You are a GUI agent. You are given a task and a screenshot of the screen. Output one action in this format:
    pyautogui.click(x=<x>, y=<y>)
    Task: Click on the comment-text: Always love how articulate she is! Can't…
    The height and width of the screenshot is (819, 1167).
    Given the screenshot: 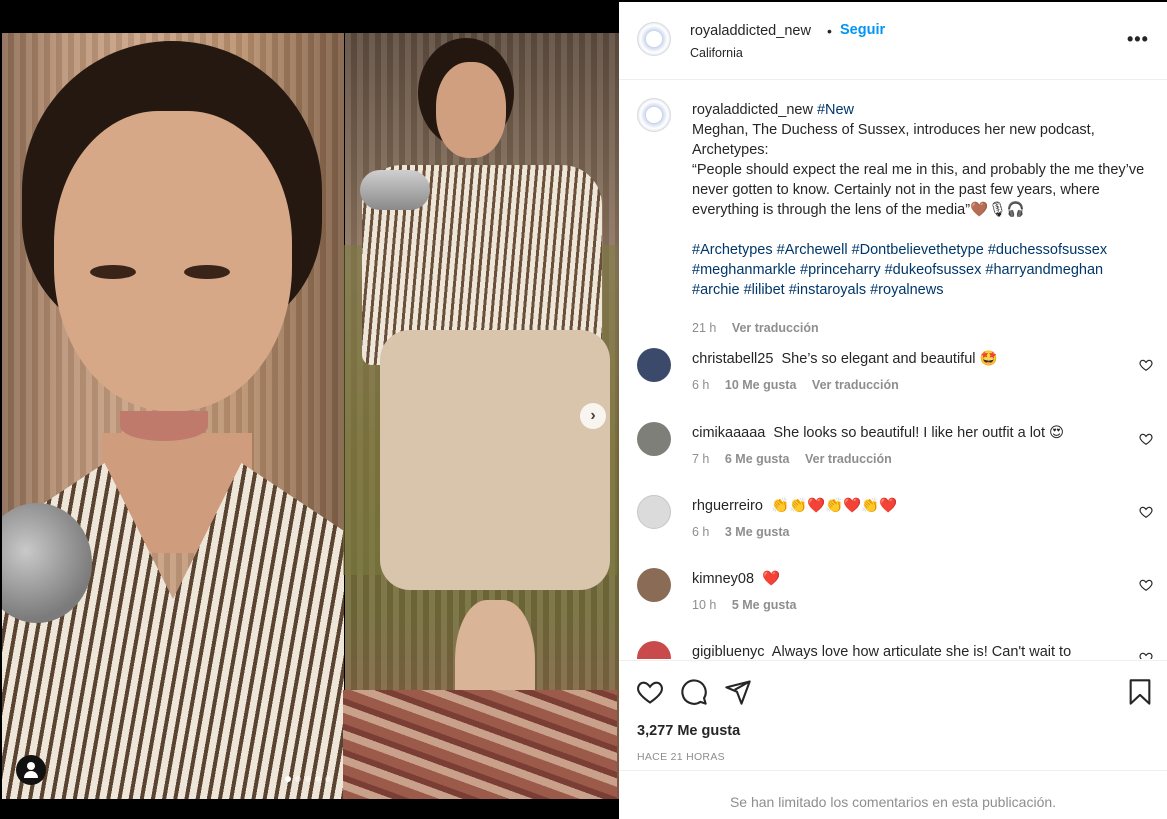 What is the action you would take?
    pyautogui.click(x=921, y=651)
    